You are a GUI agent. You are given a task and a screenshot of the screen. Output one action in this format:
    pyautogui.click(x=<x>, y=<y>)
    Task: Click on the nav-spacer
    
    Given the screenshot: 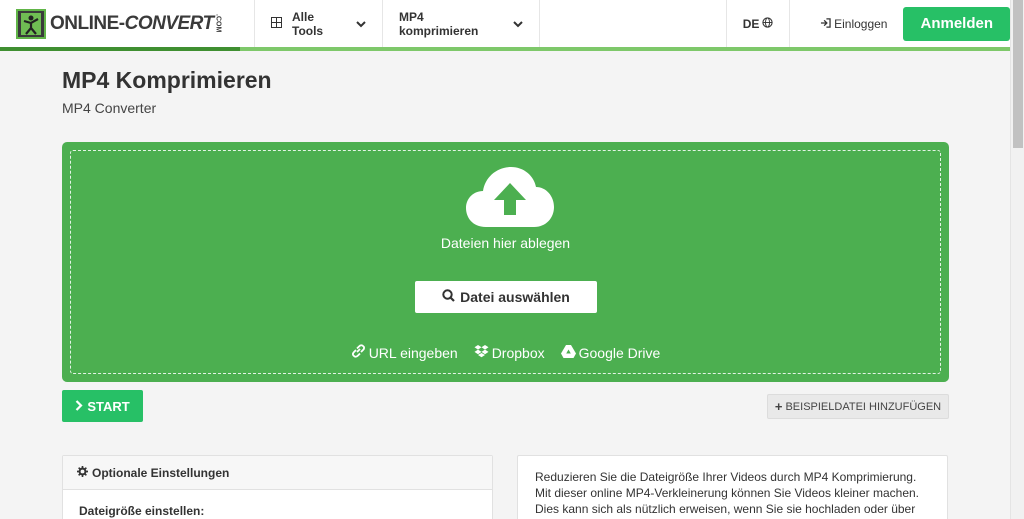 What is the action you would take?
    pyautogui.click(x=634, y=23)
    